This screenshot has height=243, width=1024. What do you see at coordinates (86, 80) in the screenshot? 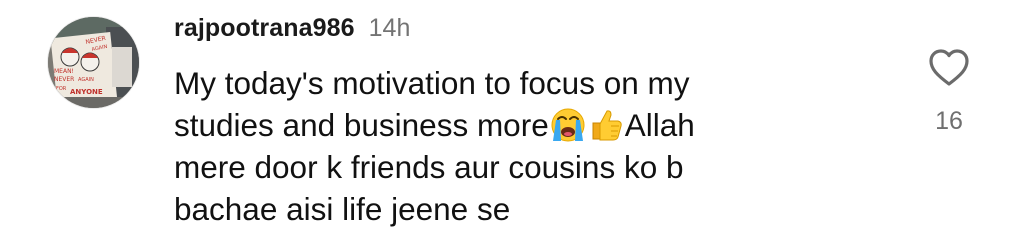
I see `svg-text: AGAIN` at bounding box center [86, 80].